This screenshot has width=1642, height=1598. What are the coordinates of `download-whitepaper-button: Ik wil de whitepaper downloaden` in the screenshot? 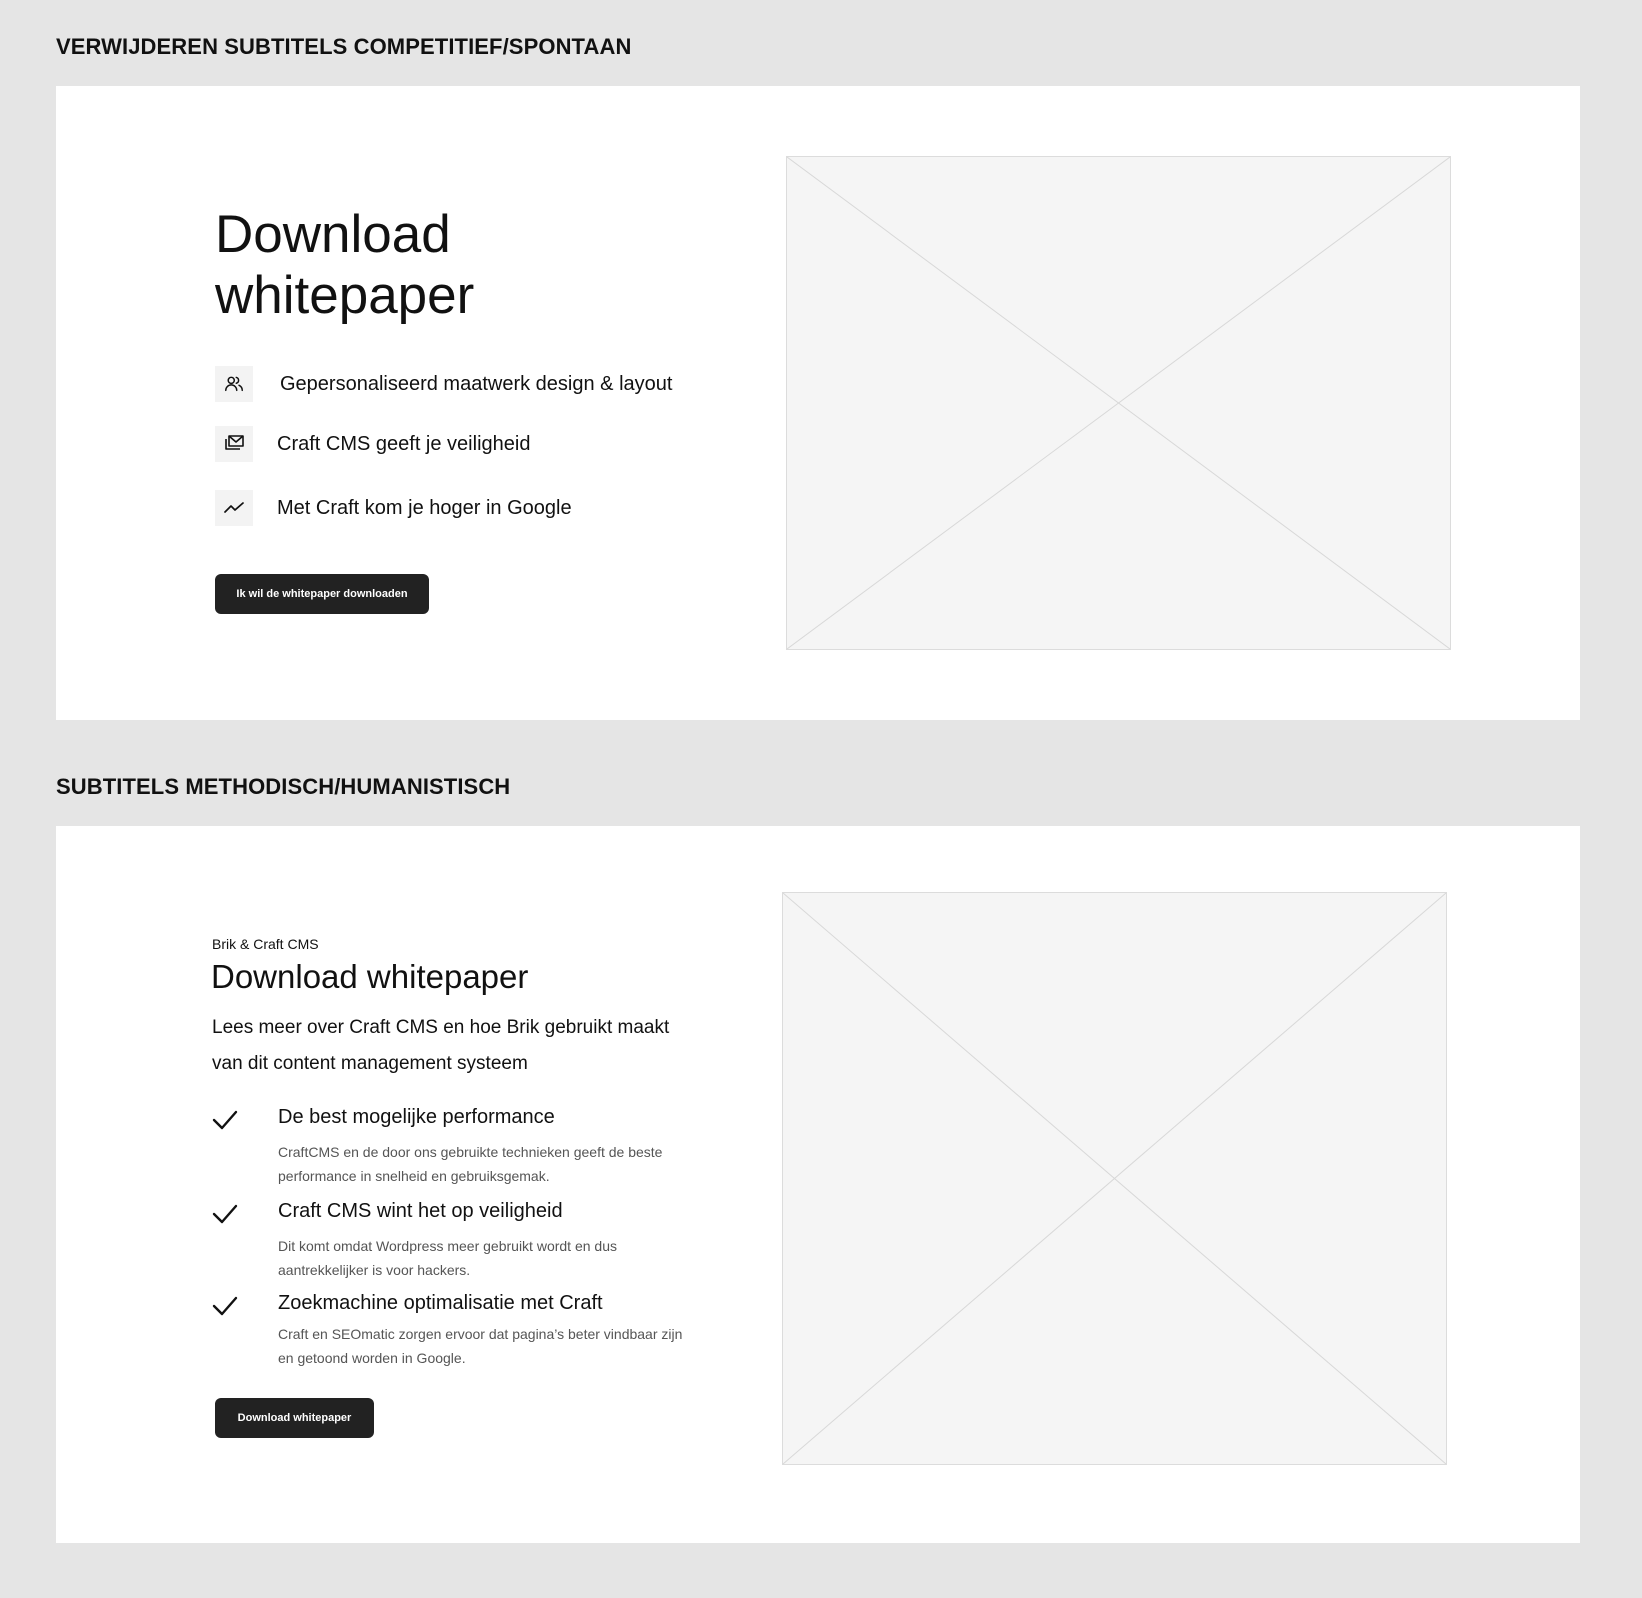 It's located at (322, 594).